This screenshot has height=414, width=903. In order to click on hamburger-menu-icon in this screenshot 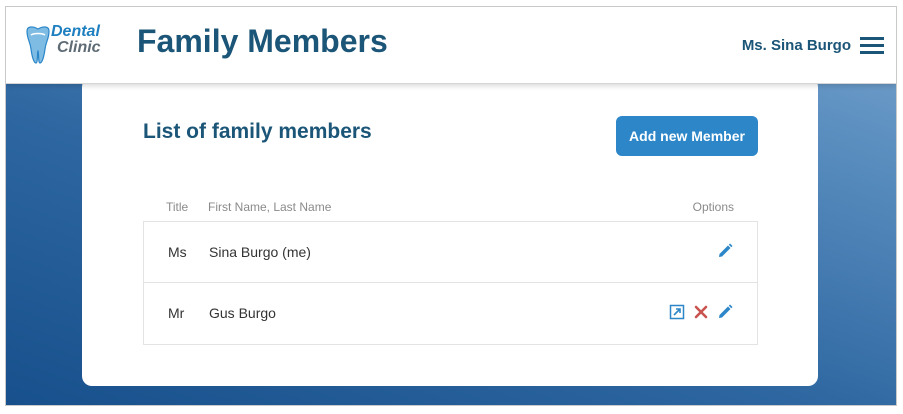, I will do `click(872, 46)`.